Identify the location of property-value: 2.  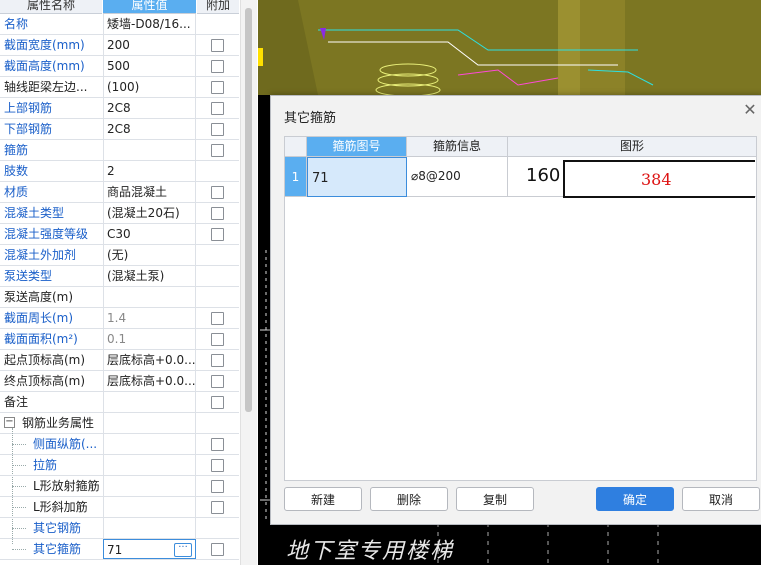
(149, 171).